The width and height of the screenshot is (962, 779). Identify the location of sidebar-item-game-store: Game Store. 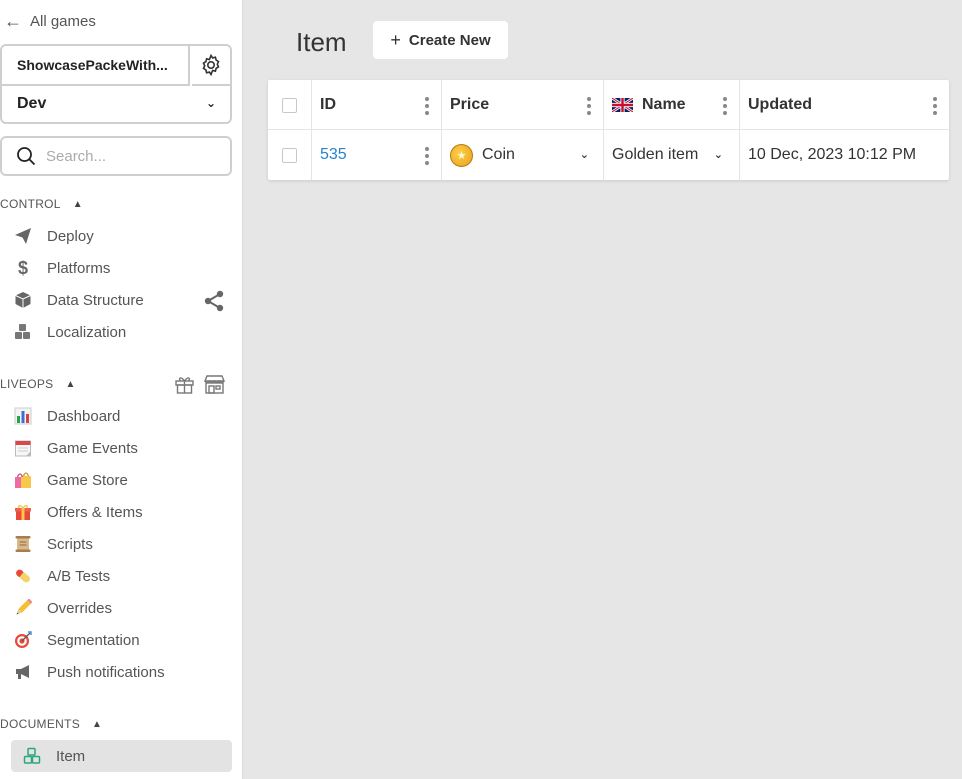
(122, 480).